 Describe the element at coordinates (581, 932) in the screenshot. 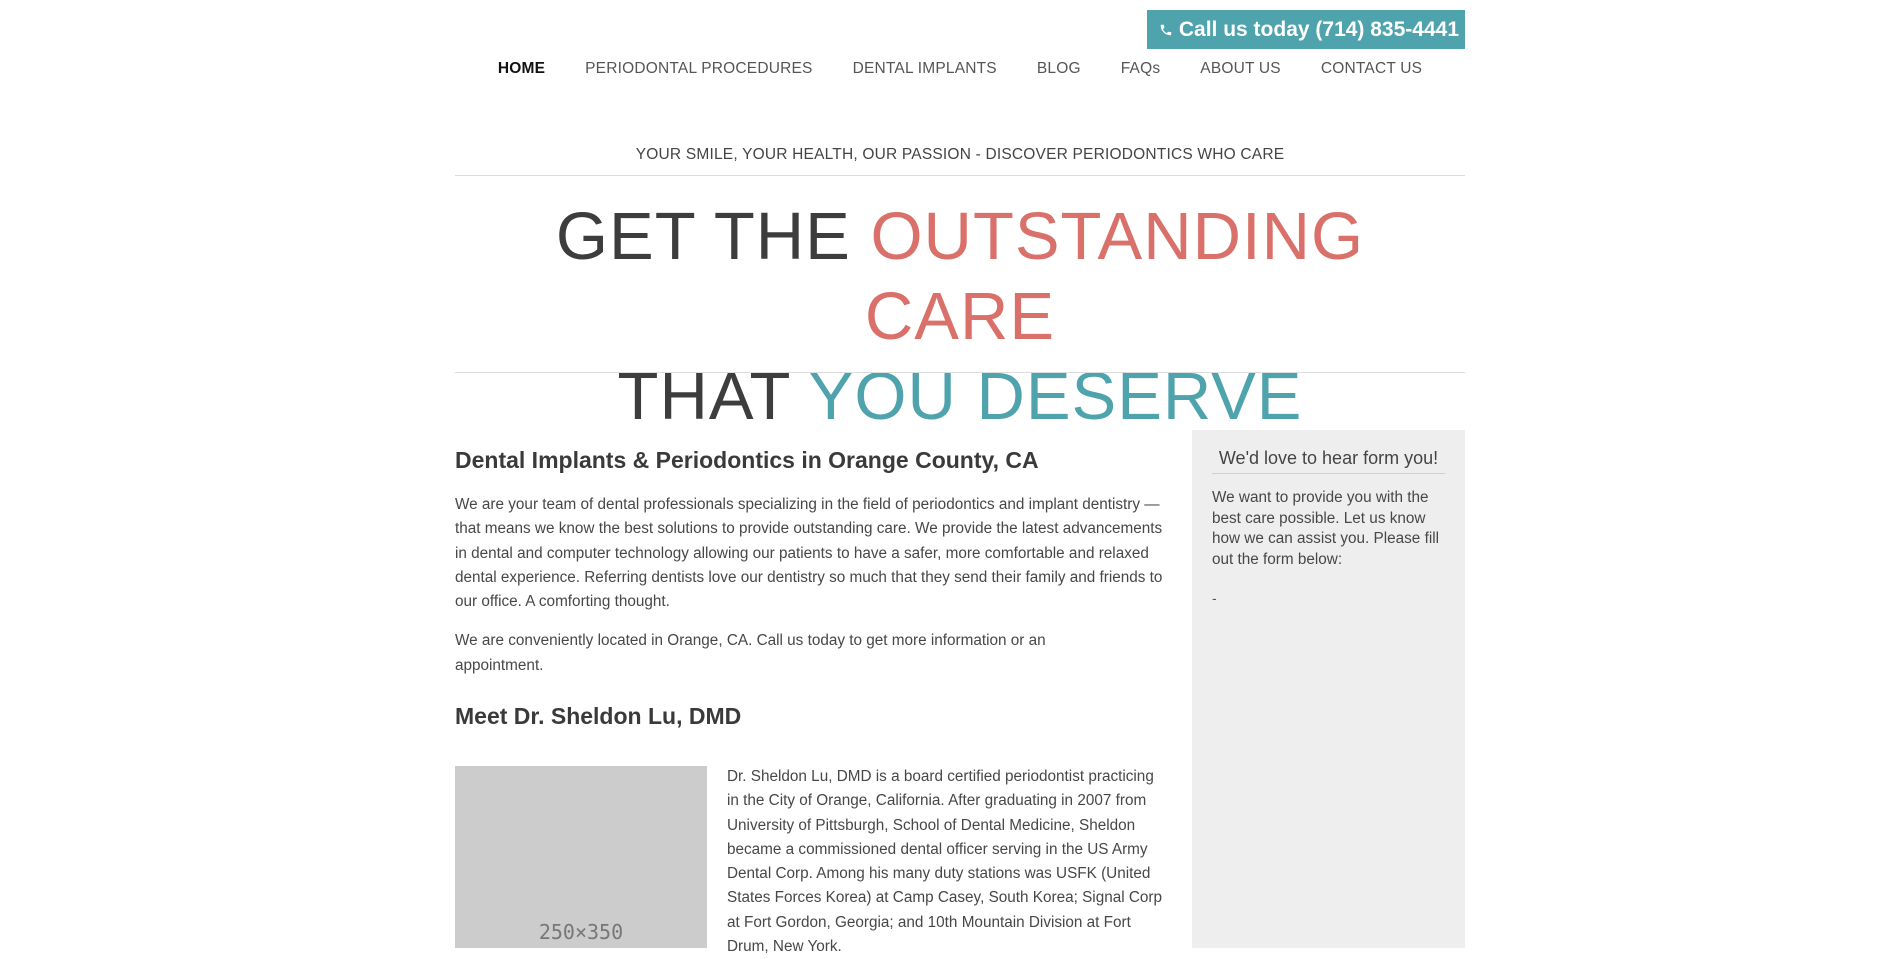

I see `image-size-label: 250×350` at that location.